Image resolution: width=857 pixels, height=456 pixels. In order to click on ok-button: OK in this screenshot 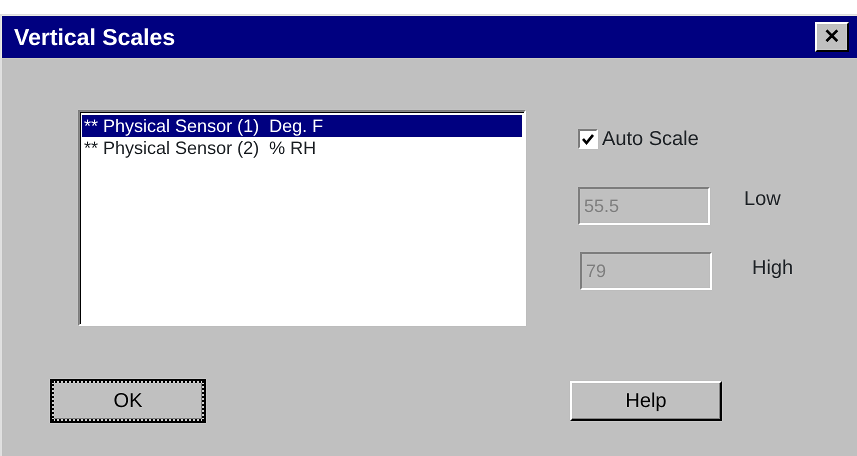, I will do `click(128, 401)`.